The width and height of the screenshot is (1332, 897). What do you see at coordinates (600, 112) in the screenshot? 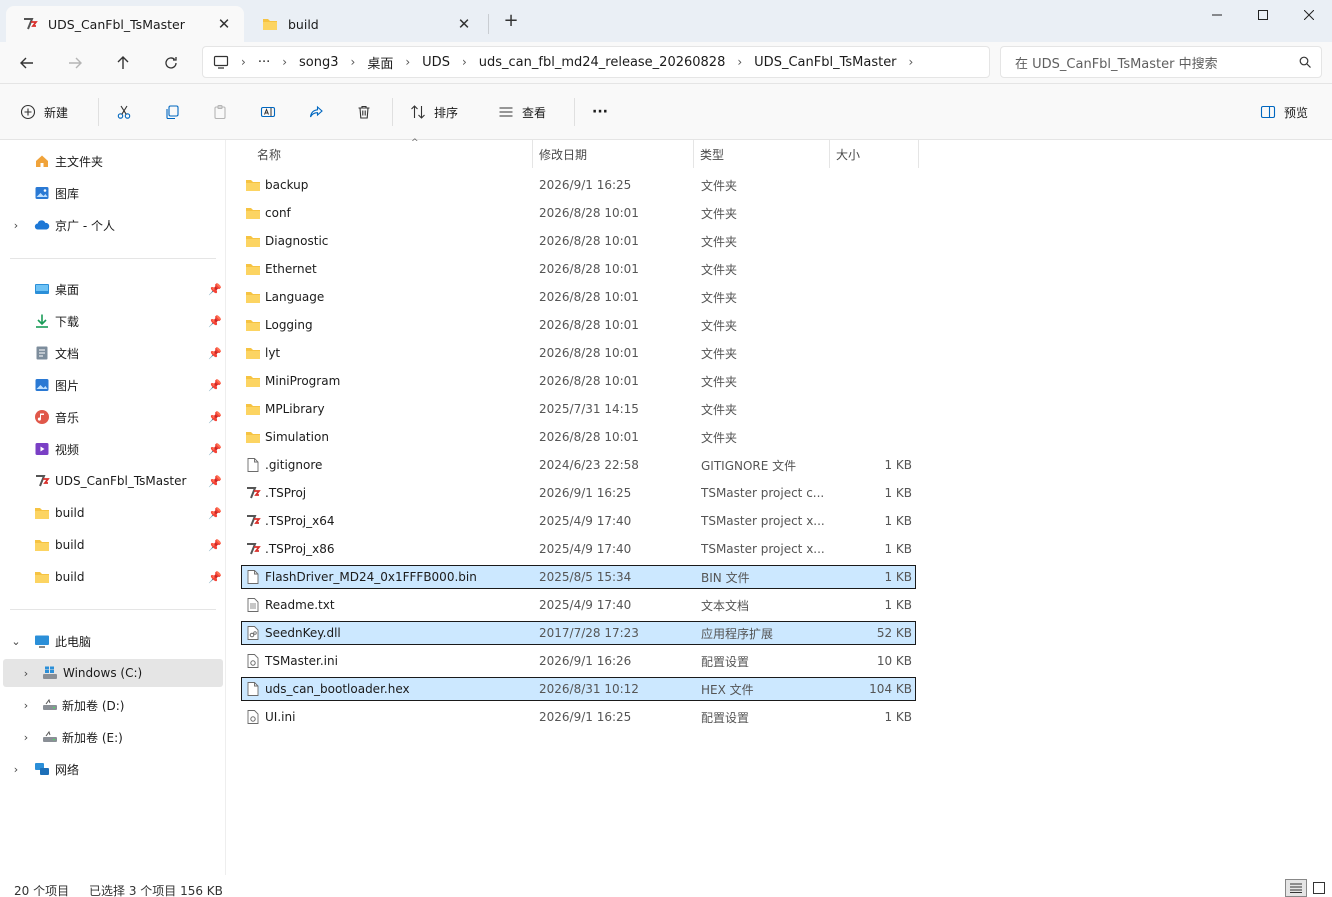
I see `more-options-button: ···` at bounding box center [600, 112].